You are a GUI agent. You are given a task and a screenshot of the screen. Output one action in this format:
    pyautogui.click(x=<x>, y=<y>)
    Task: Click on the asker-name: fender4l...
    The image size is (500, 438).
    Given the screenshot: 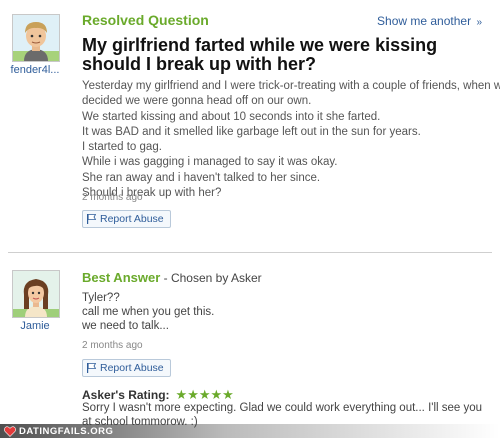 What is the action you would take?
    pyautogui.click(x=35, y=70)
    